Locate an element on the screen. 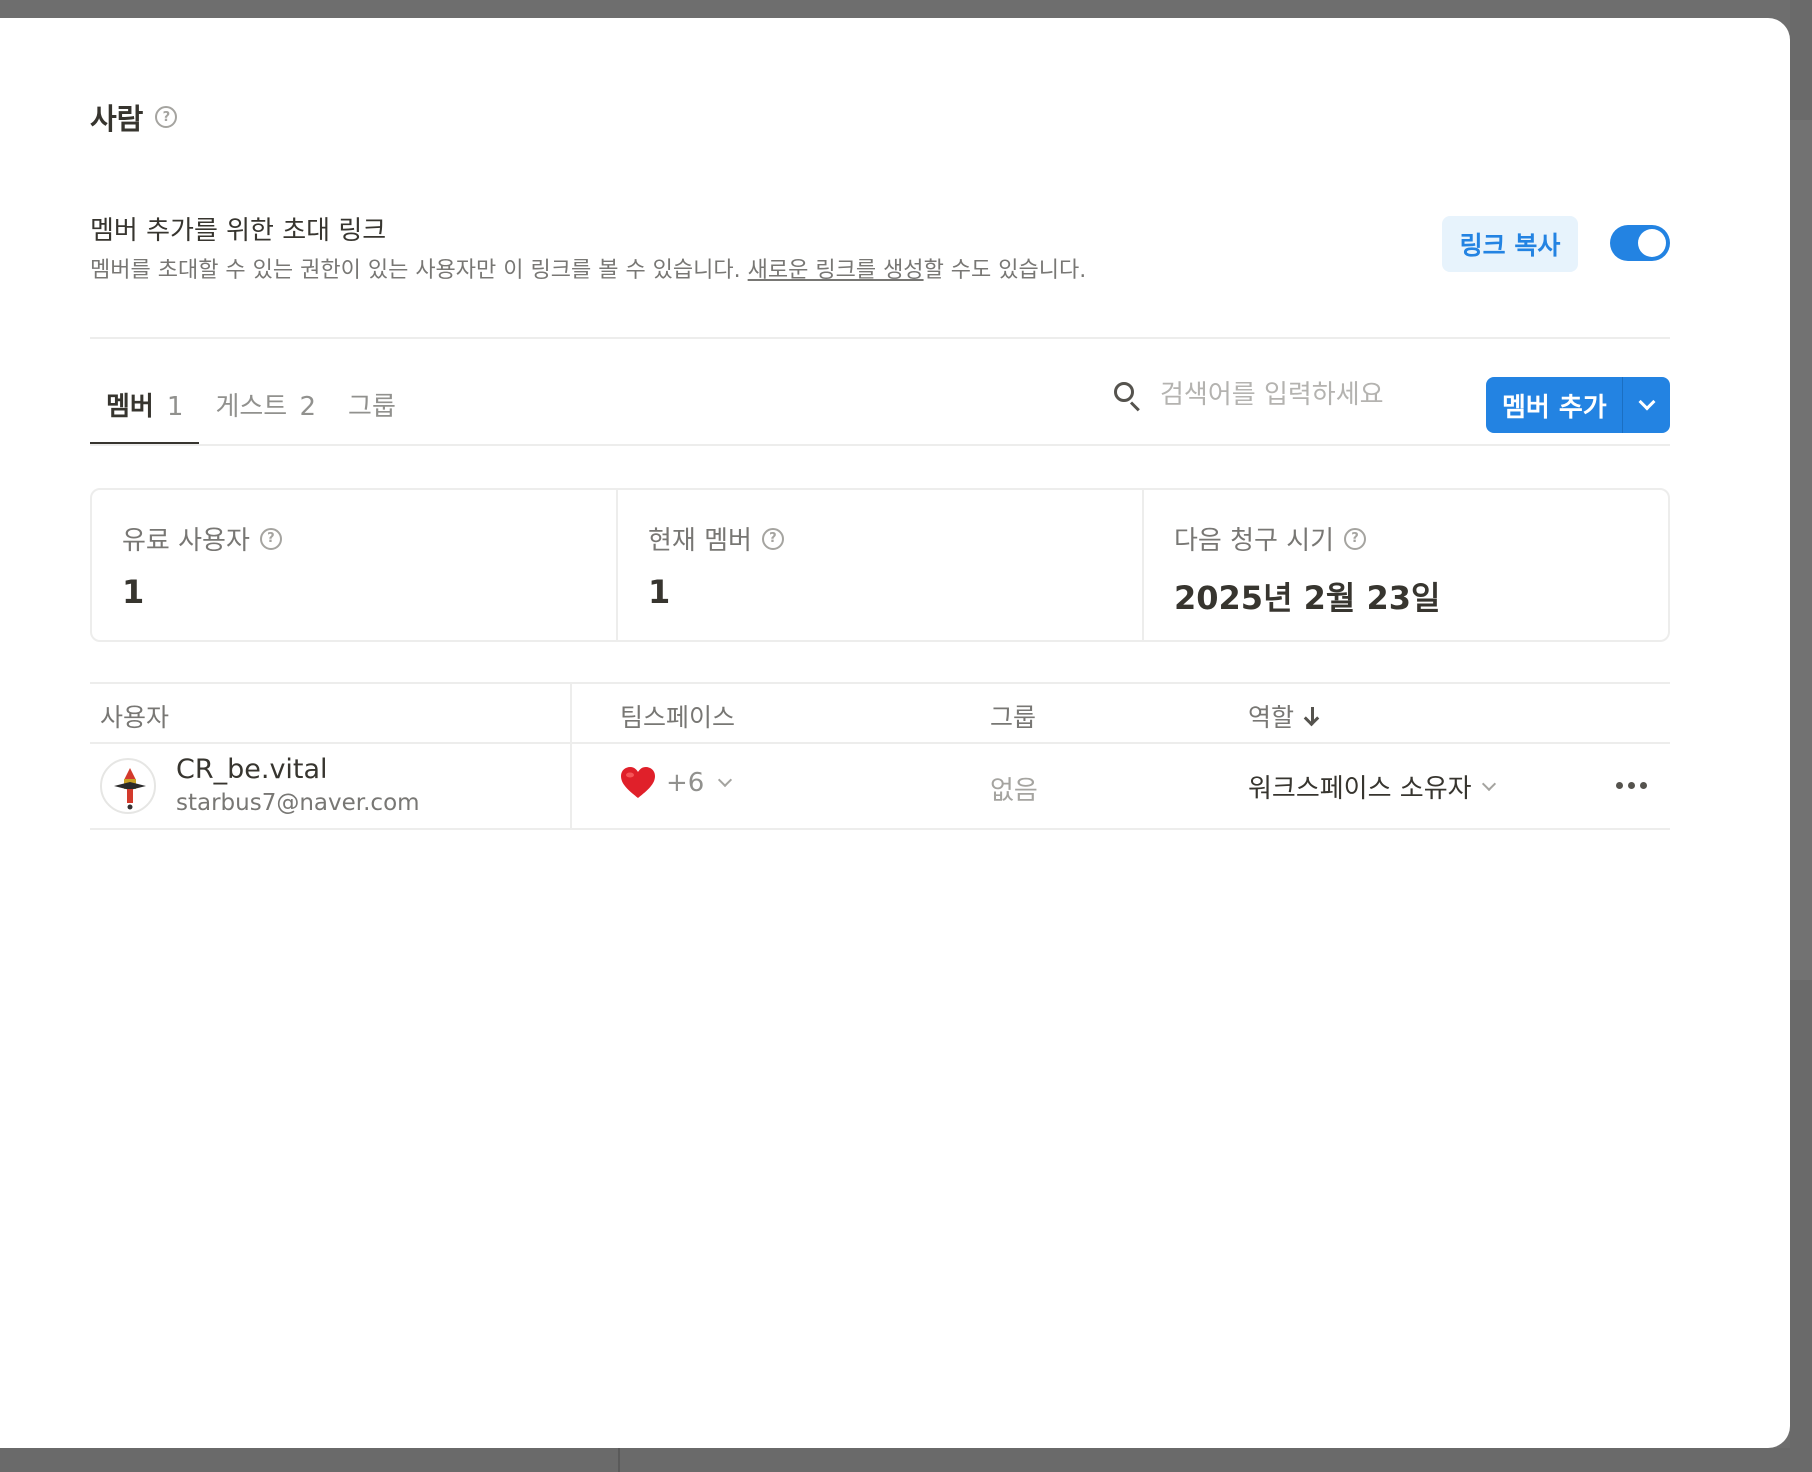 This screenshot has height=1472, width=1812. avatar is located at coordinates (128, 786).